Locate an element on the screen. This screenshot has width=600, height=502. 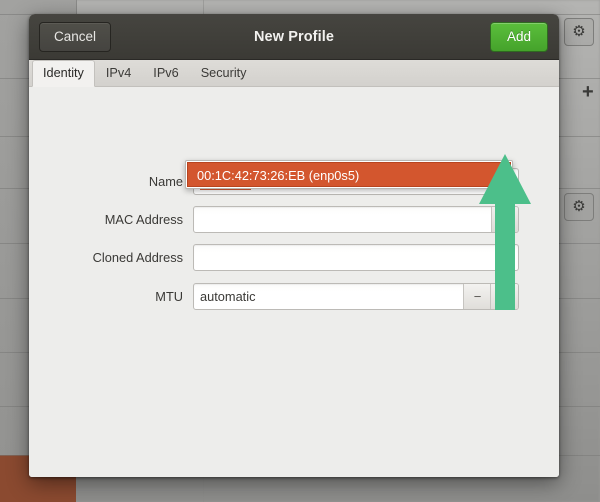
mac-address-label: MAC Address is located at coordinates (143, 219).